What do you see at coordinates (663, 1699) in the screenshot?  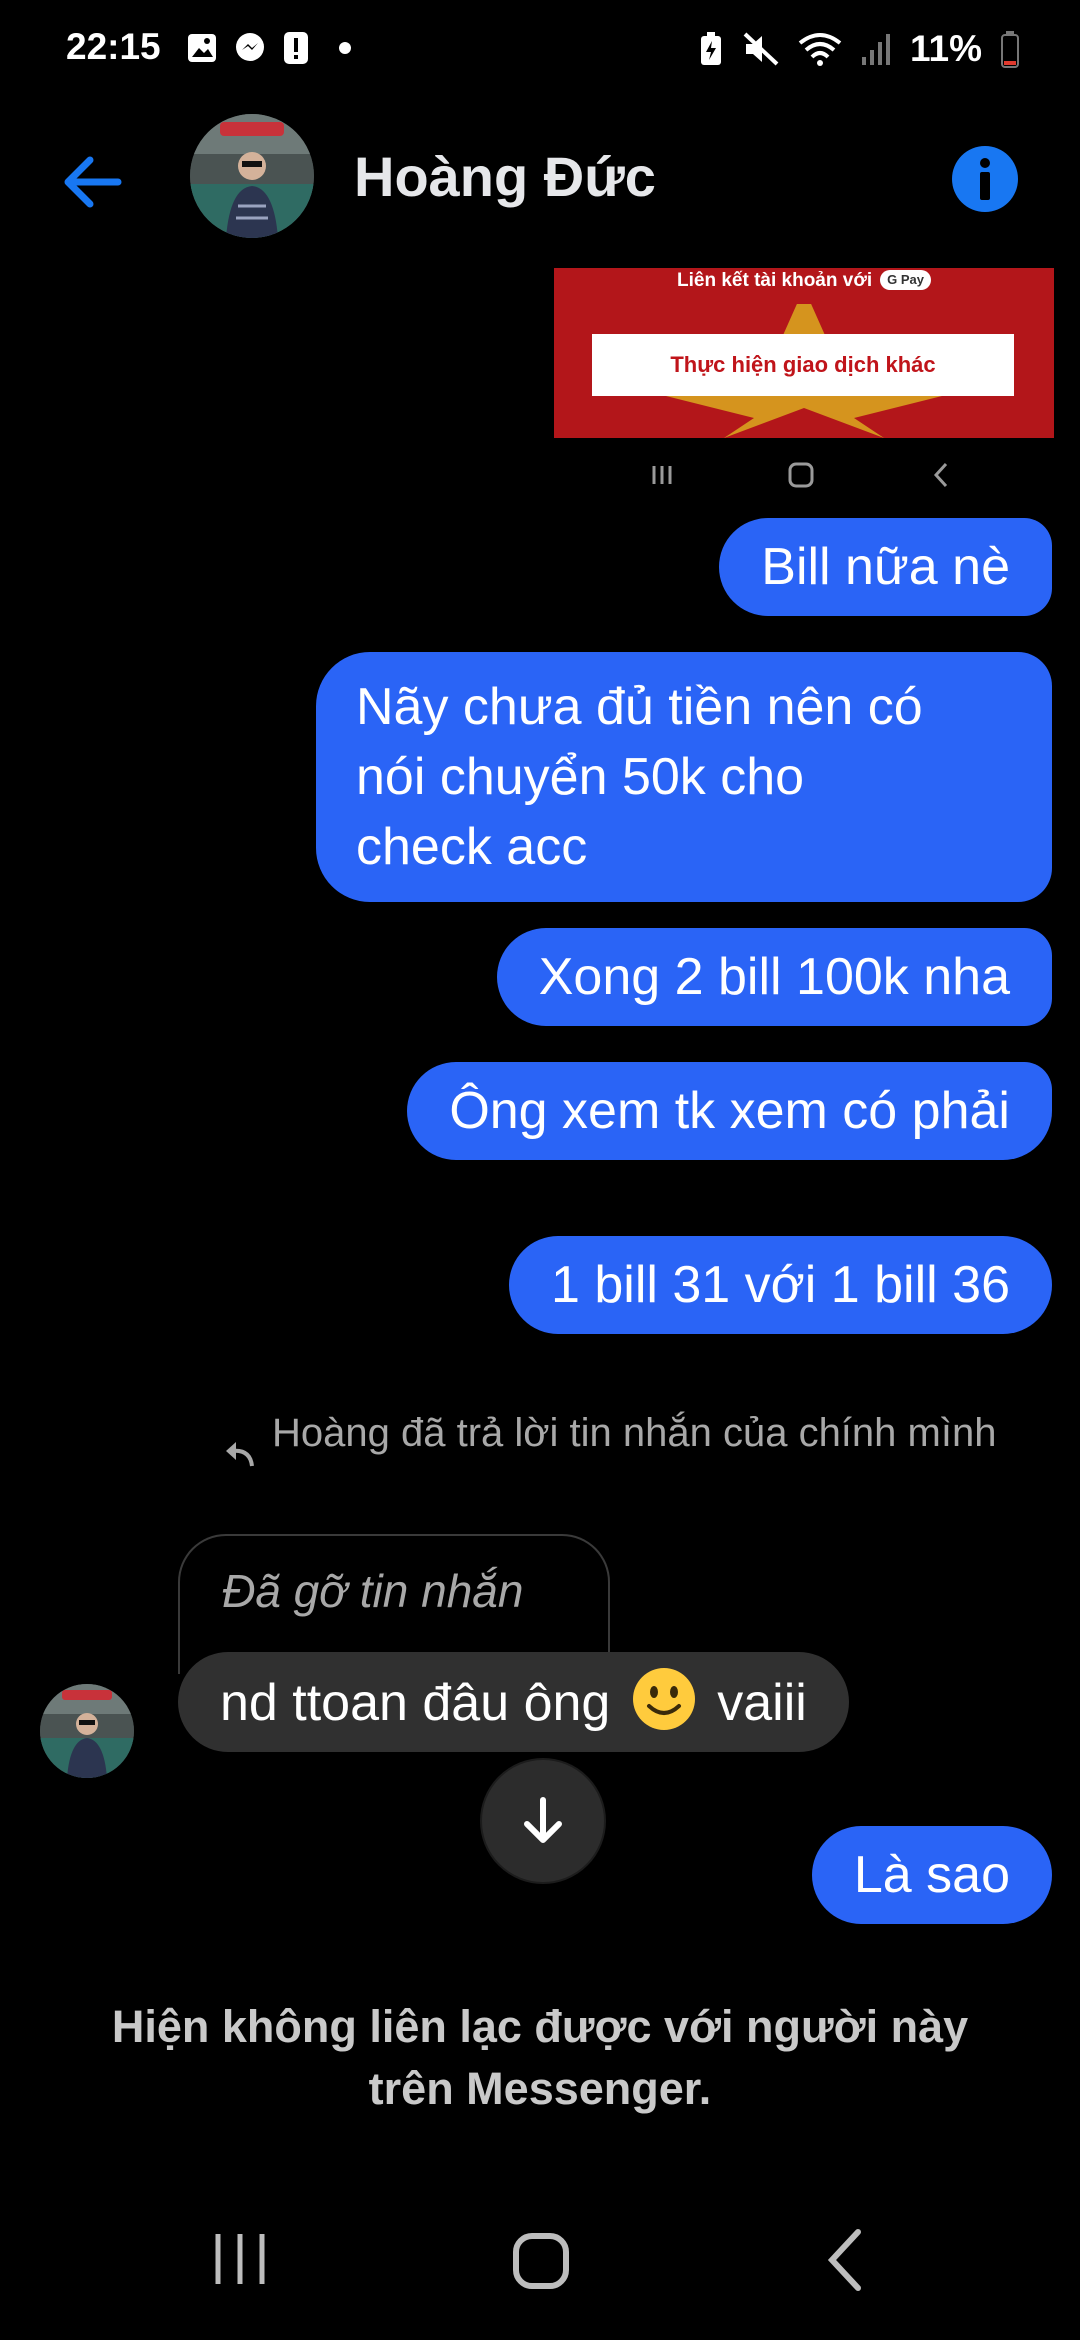 I see `smiley-emoji-icon` at bounding box center [663, 1699].